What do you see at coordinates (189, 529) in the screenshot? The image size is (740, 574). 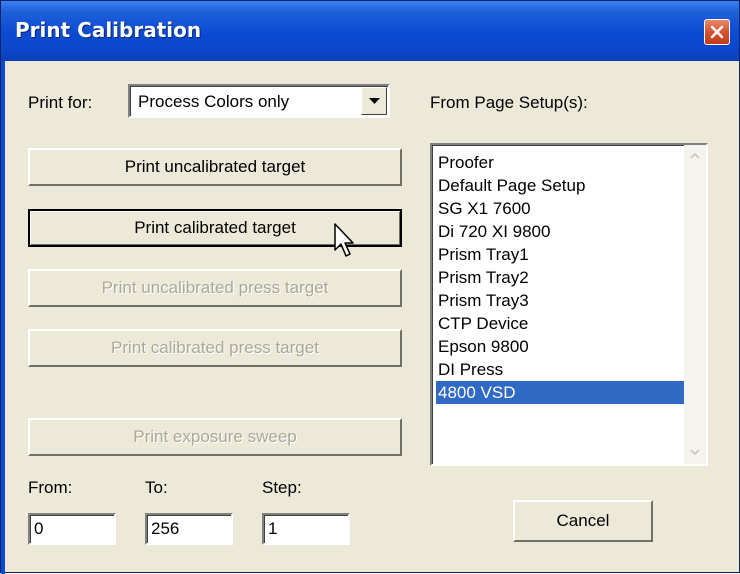 I see `to-field: 256` at bounding box center [189, 529].